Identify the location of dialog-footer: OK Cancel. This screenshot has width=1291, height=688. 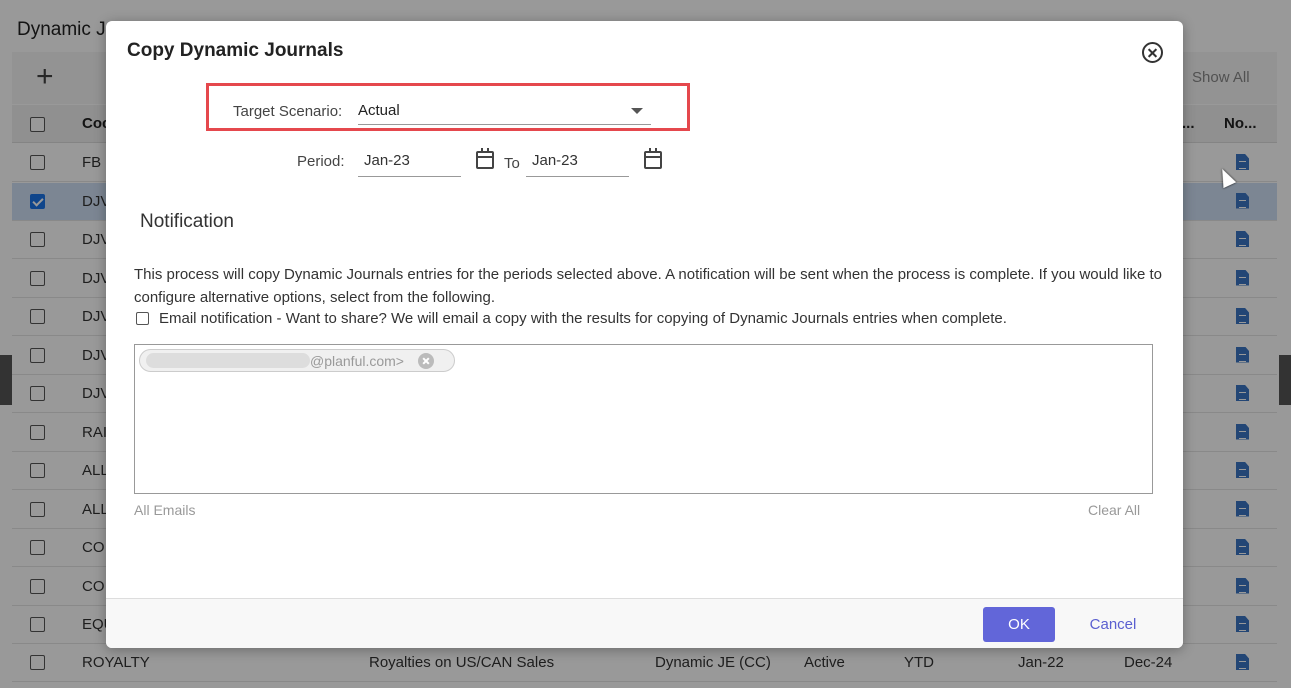
(644, 623).